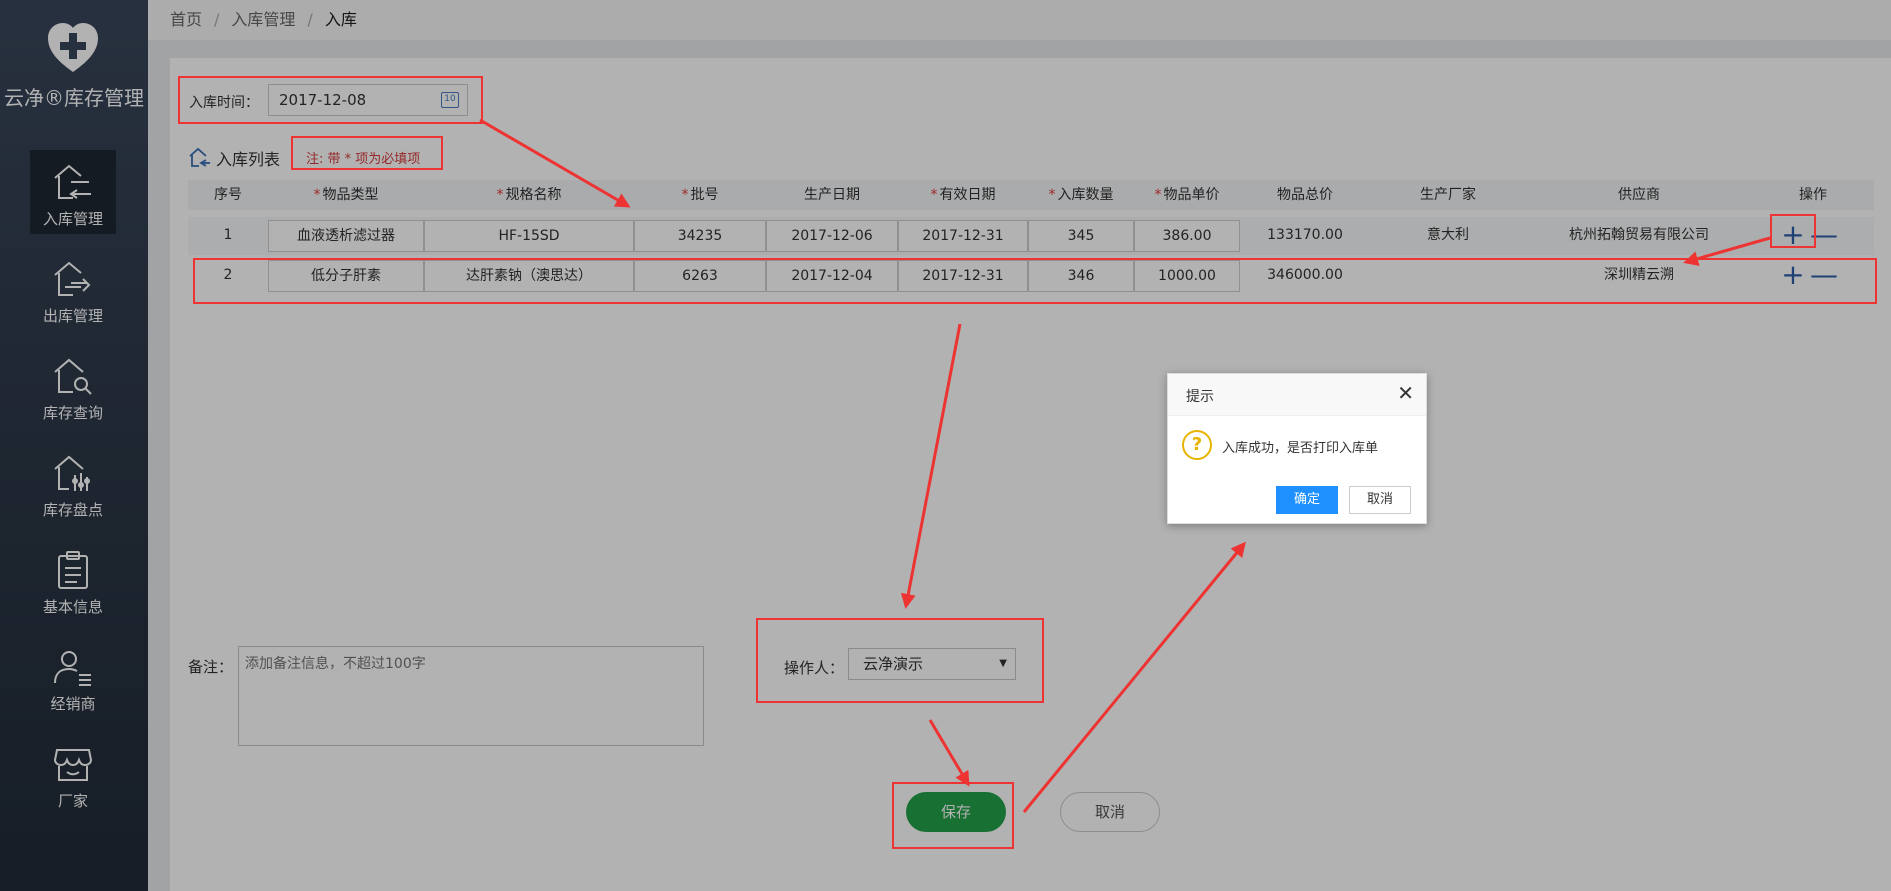  Describe the element at coordinates (1297, 395) in the screenshot. I see `dialog-header: 提示 ✕` at that location.